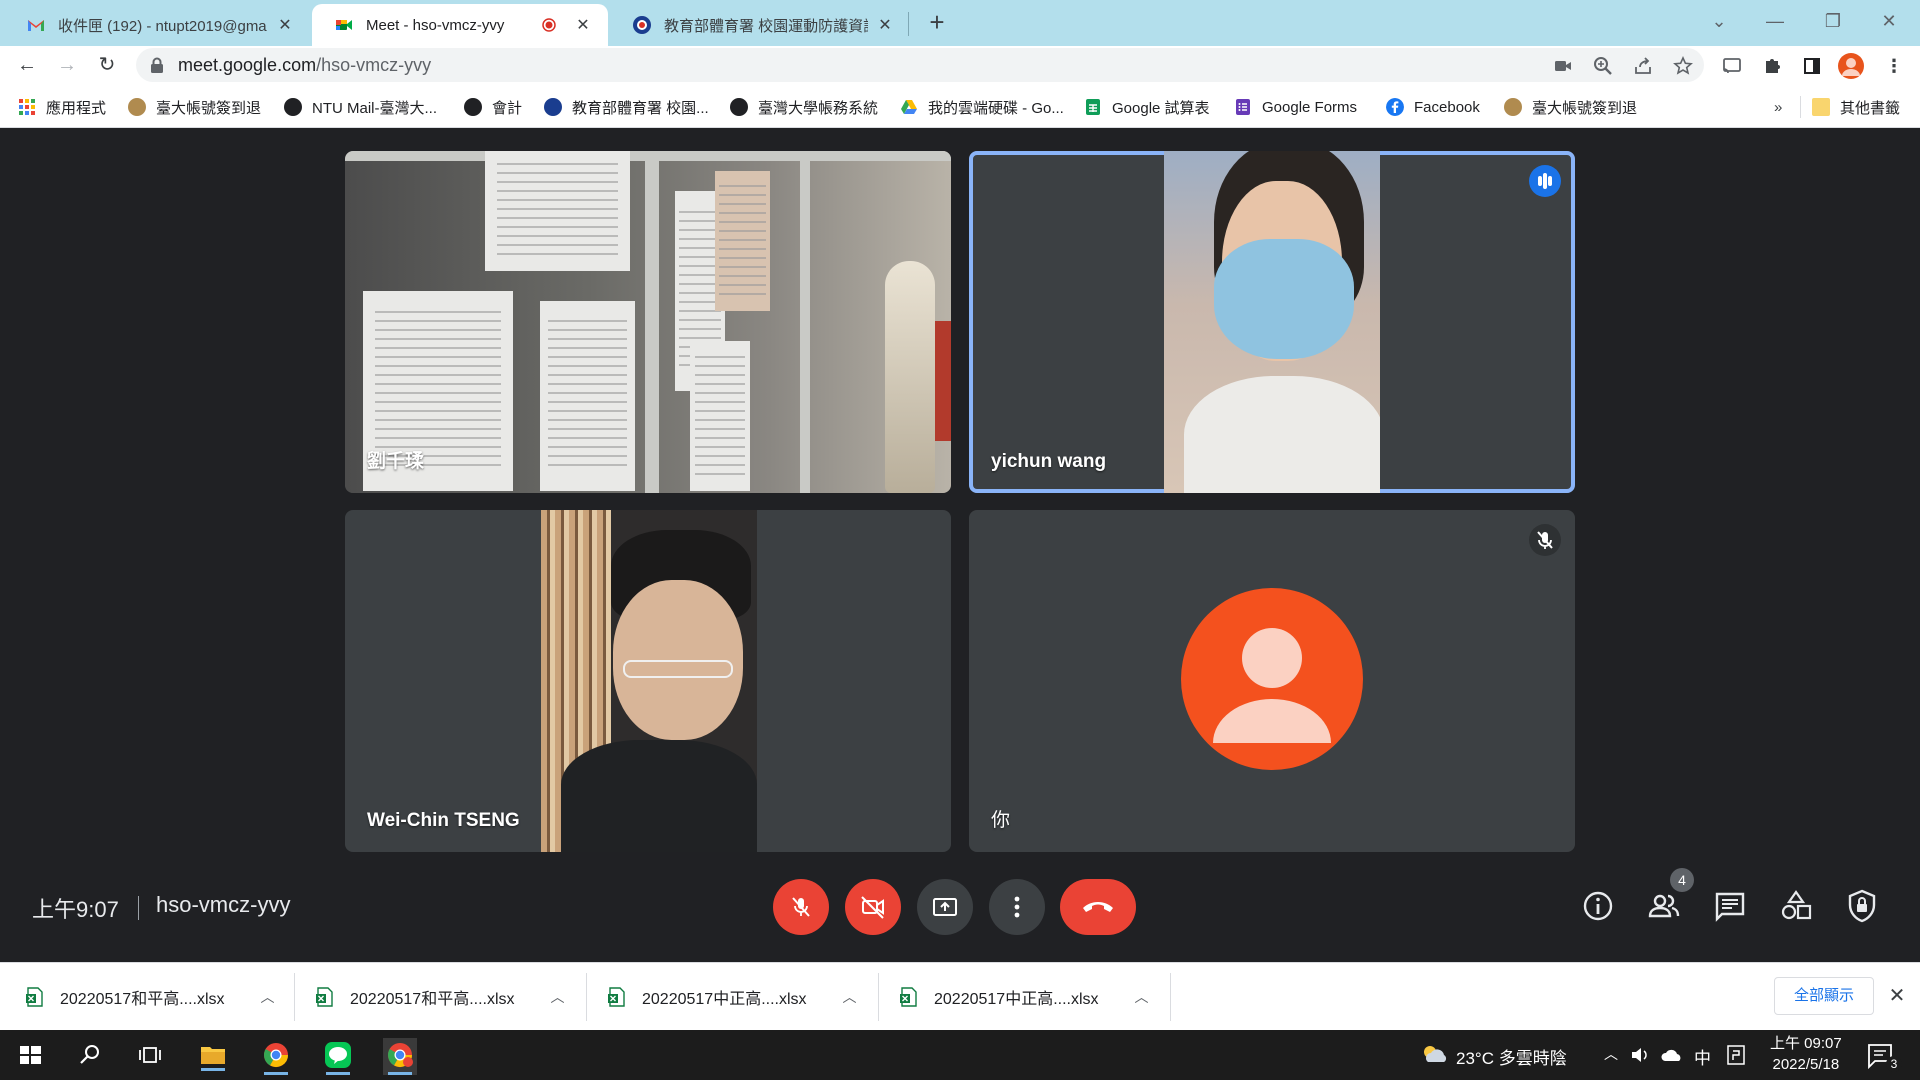 The image size is (1920, 1080). What do you see at coordinates (1833, 21) in the screenshot?
I see `restore-button: ❐` at bounding box center [1833, 21].